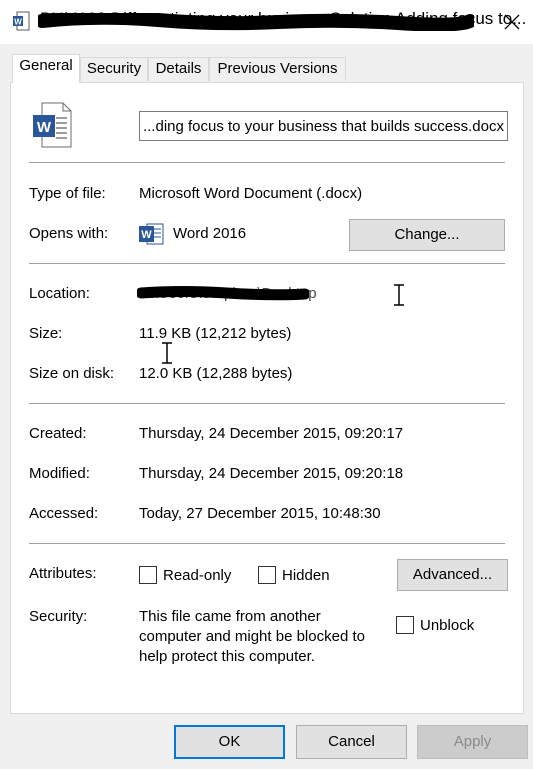  What do you see at coordinates (227, 656) in the screenshot?
I see `security-text-line-3: help protect this computer.` at bounding box center [227, 656].